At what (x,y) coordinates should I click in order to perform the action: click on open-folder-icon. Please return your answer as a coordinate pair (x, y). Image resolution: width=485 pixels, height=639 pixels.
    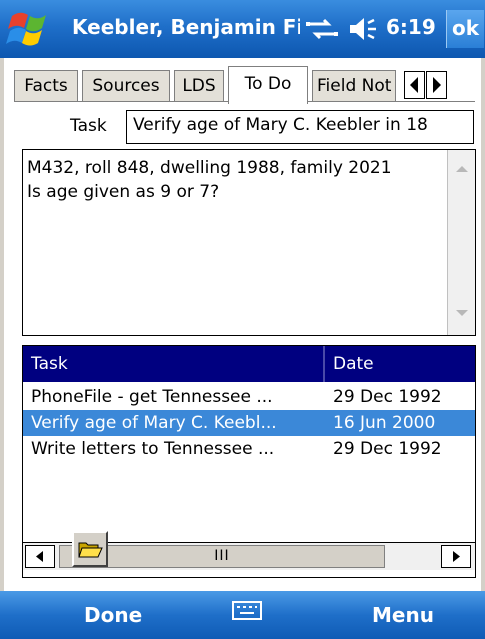
    Looking at the image, I should click on (90, 550).